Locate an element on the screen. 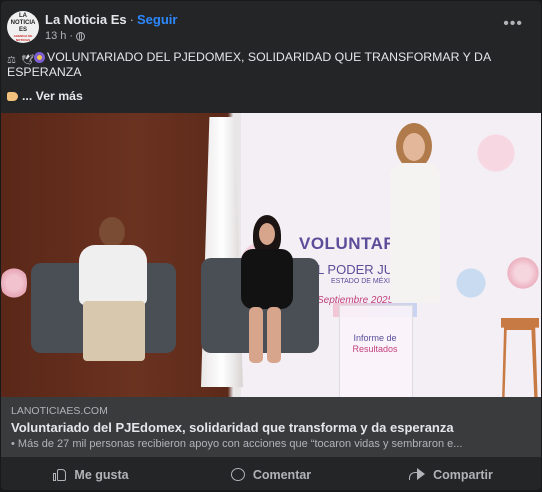  page-avatar: LA NOTICIA ES AGENCIA DE NOTICIAS is located at coordinates (23, 27).